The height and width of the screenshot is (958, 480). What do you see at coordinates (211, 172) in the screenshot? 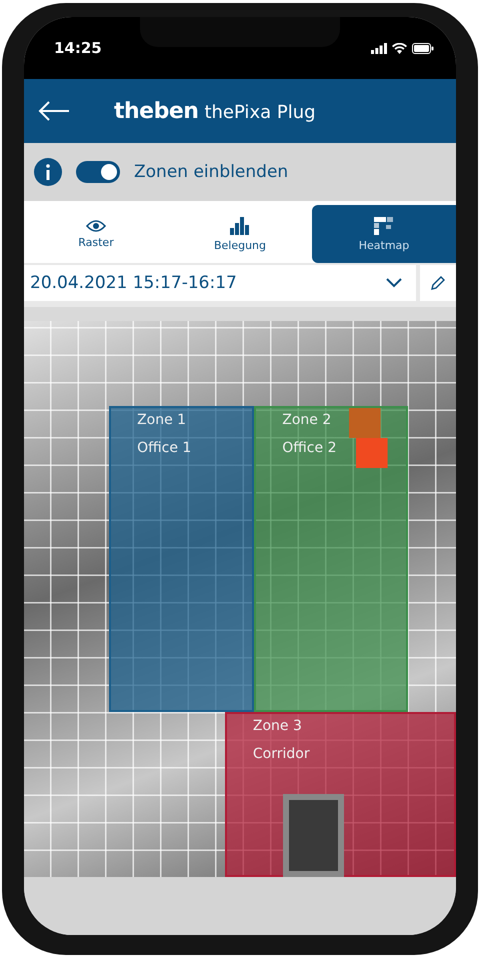
I see `toggle-label: Zonen einblenden` at bounding box center [211, 172].